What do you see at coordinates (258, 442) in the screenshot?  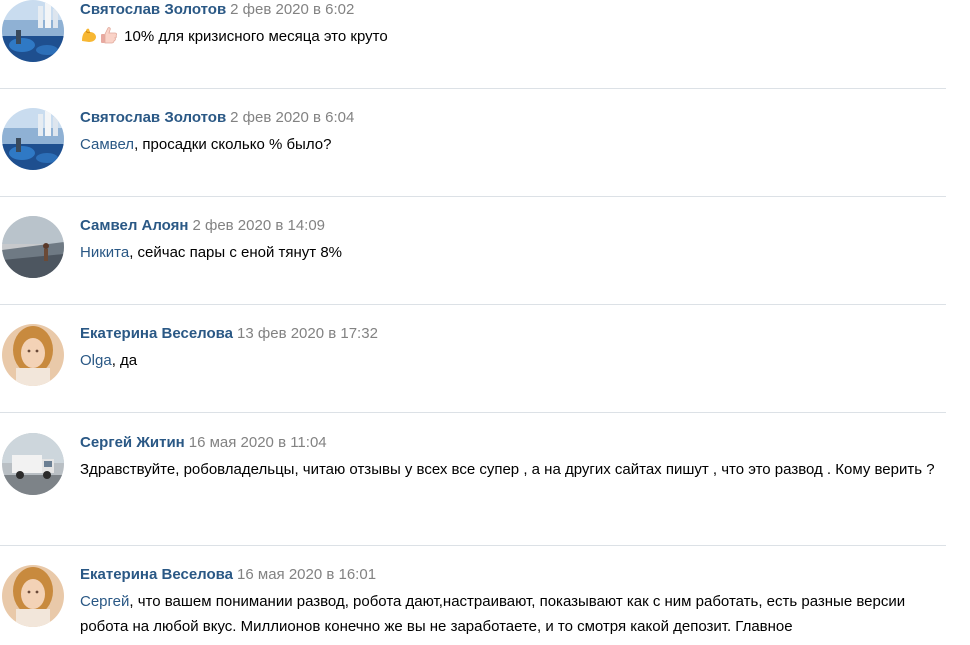 I see `comment-date: 16 мая 2020 в 11:04` at bounding box center [258, 442].